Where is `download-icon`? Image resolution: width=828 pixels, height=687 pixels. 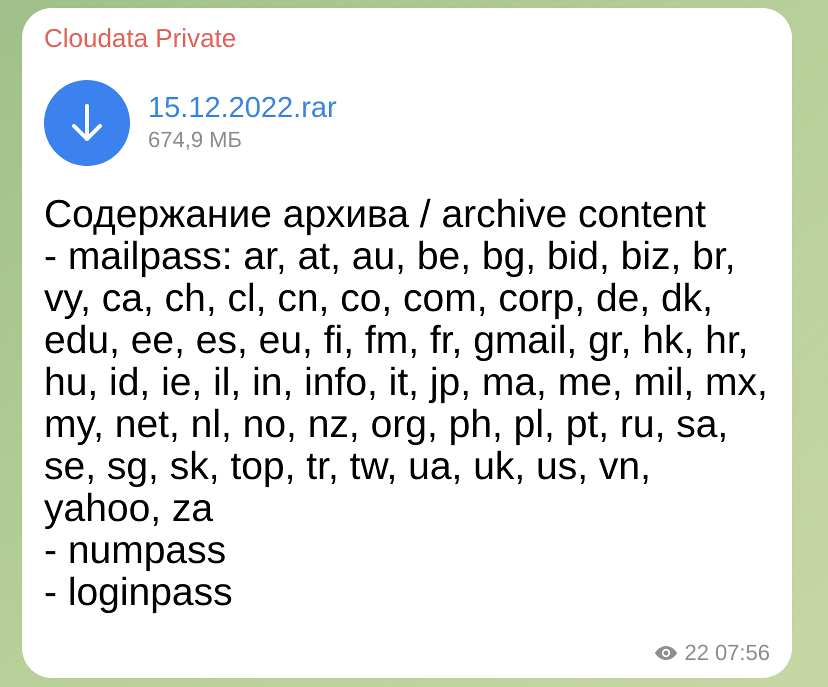 download-icon is located at coordinates (87, 123).